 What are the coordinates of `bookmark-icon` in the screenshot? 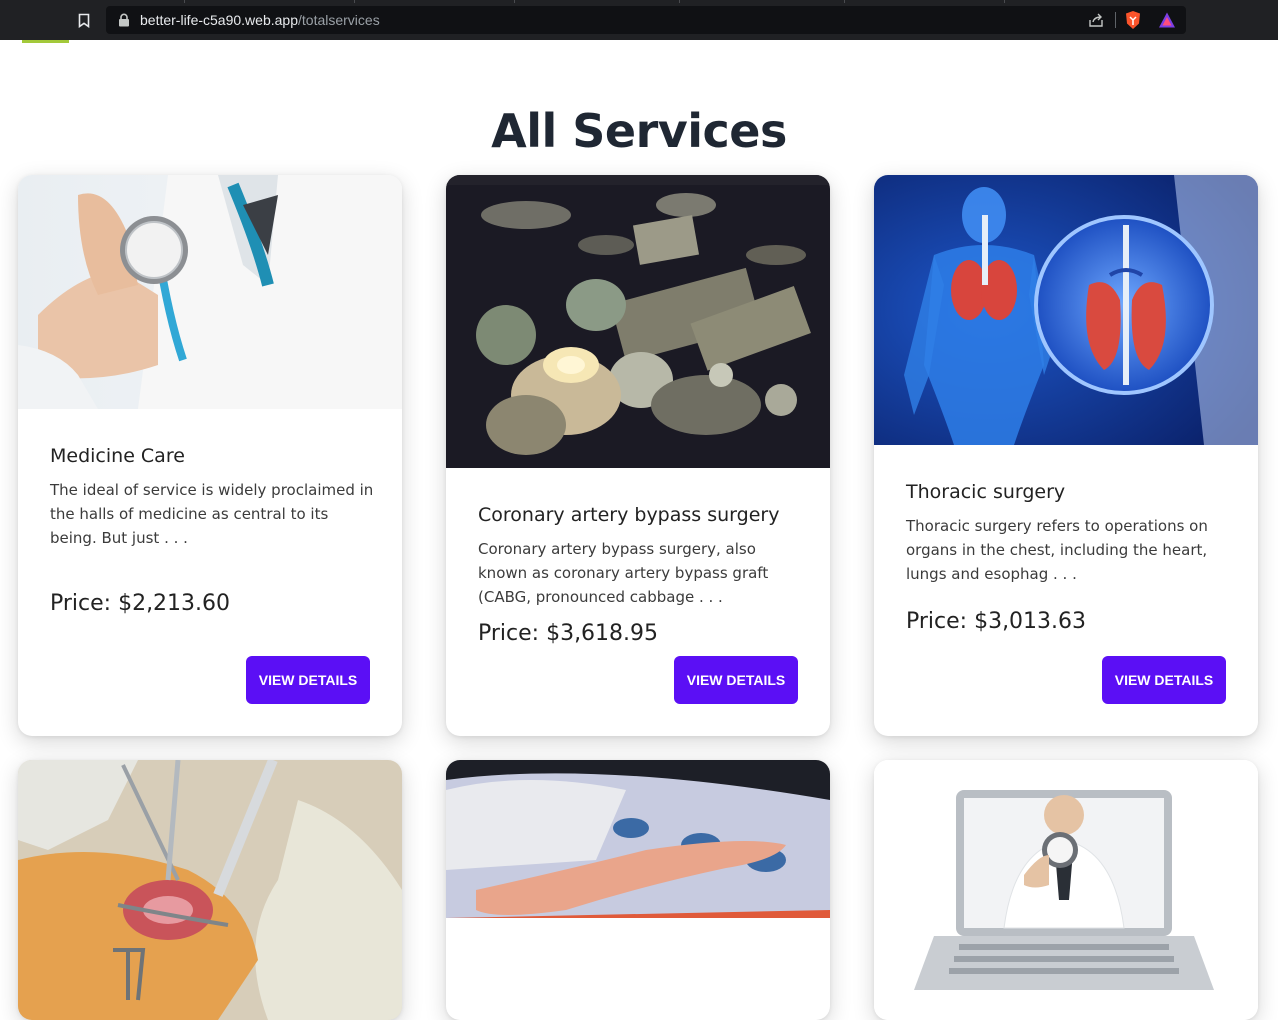 It's located at (84, 20).